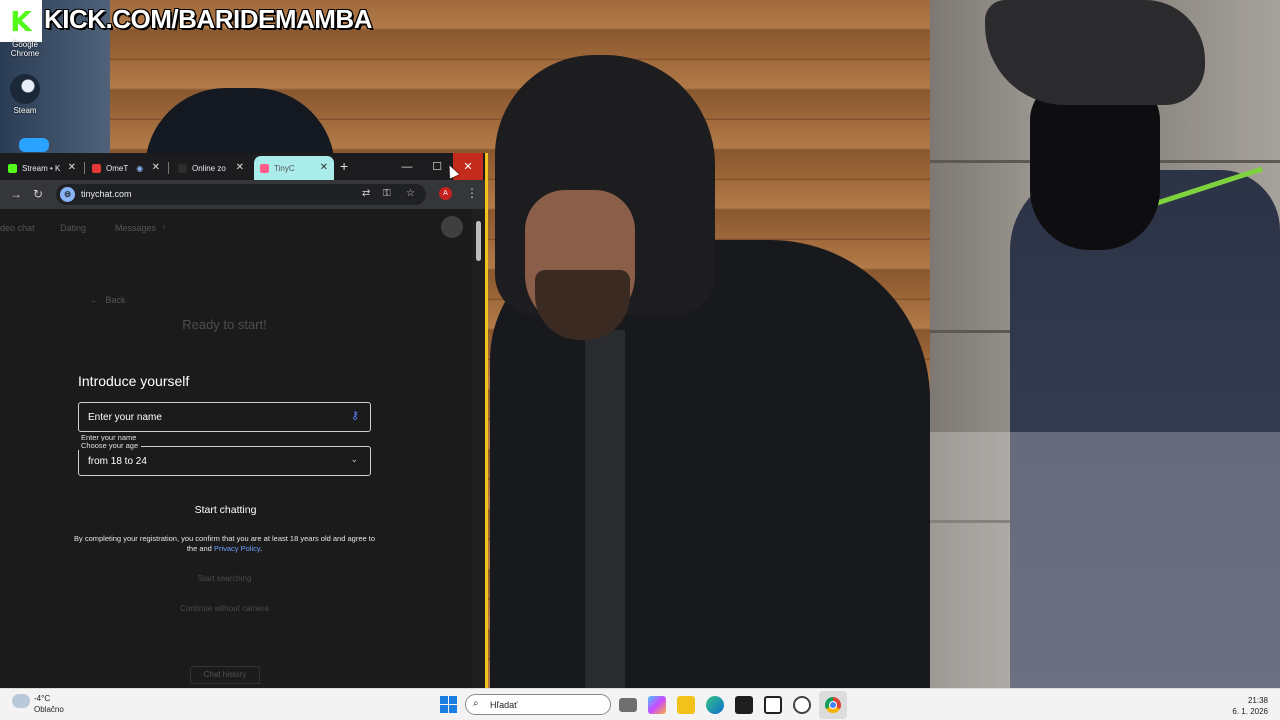  I want to click on forward-icon: →, so click(16, 194).